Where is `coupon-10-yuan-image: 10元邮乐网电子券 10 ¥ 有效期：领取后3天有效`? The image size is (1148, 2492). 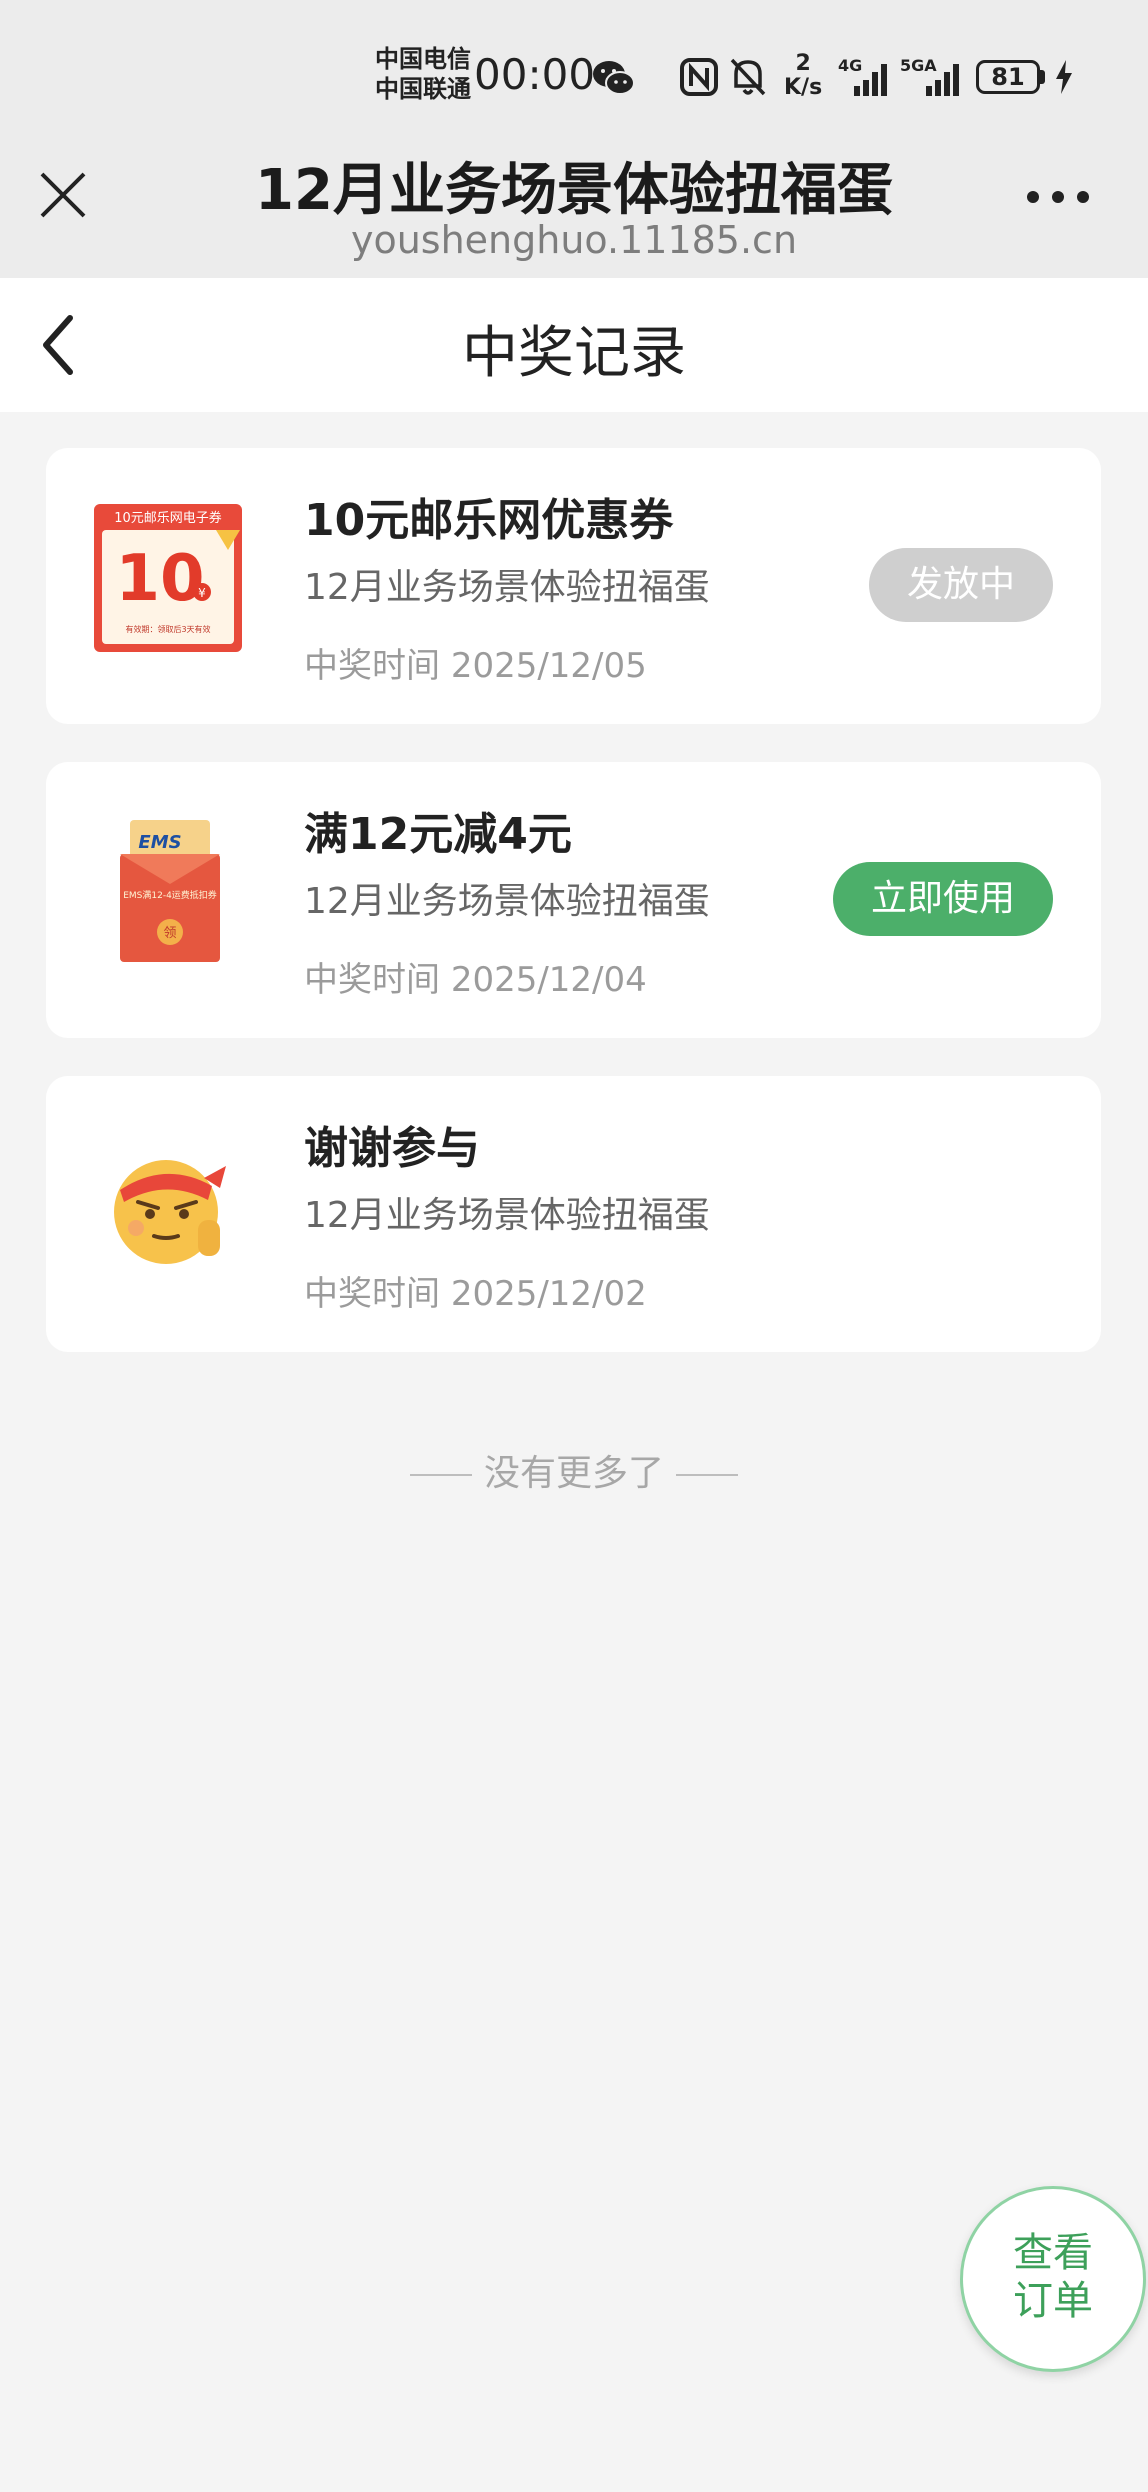 coupon-10-yuan-image: 10元邮乐网电子券 10 ¥ 有效期：领取后3天有效 is located at coordinates (168, 578).